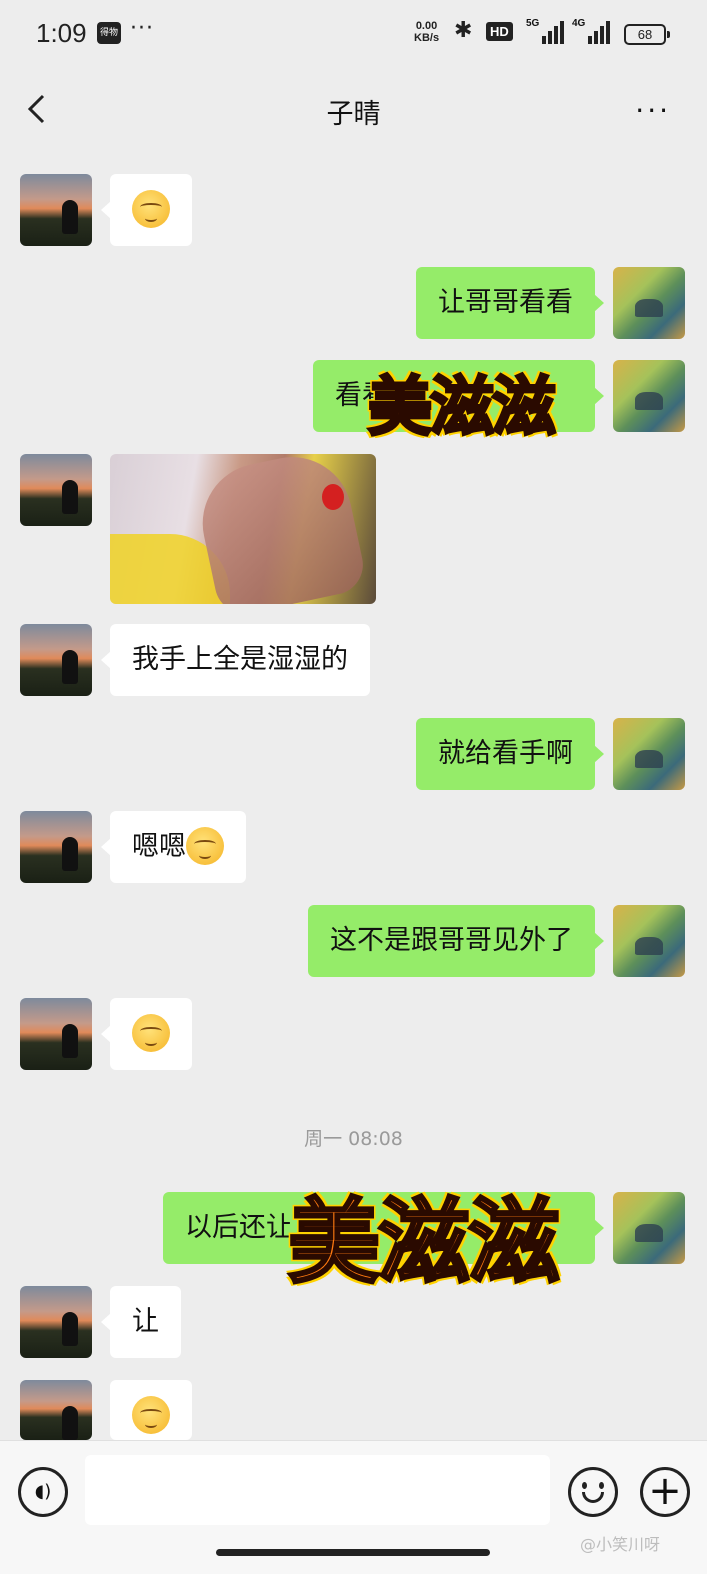 The width and height of the screenshot is (707, 1574). I want to click on message-input, so click(317, 1490).